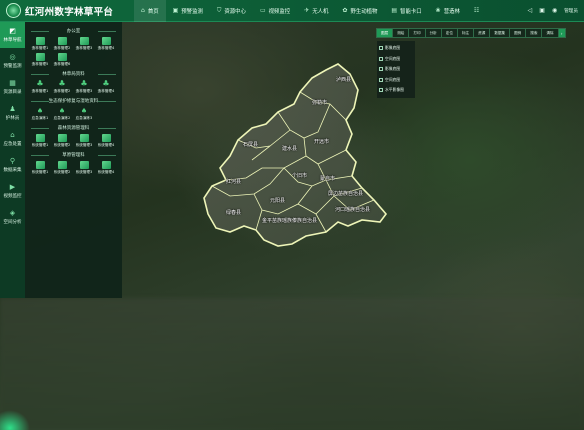  What do you see at coordinates (554, 10) in the screenshot?
I see `user-avatar-icon: ◉` at bounding box center [554, 10].